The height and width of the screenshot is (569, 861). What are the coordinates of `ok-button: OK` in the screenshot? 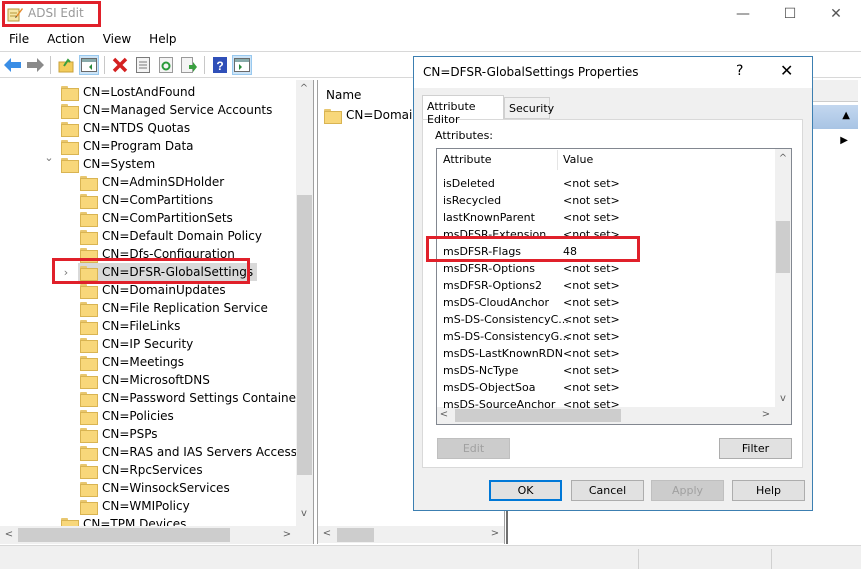 It's located at (525, 490).